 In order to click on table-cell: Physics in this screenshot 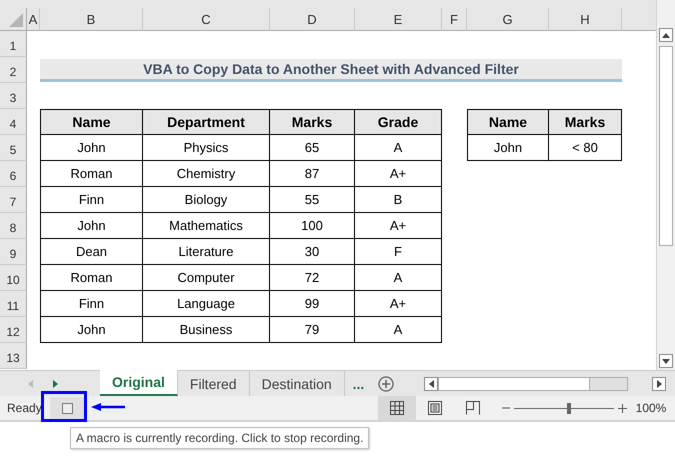, I will do `click(206, 148)`.